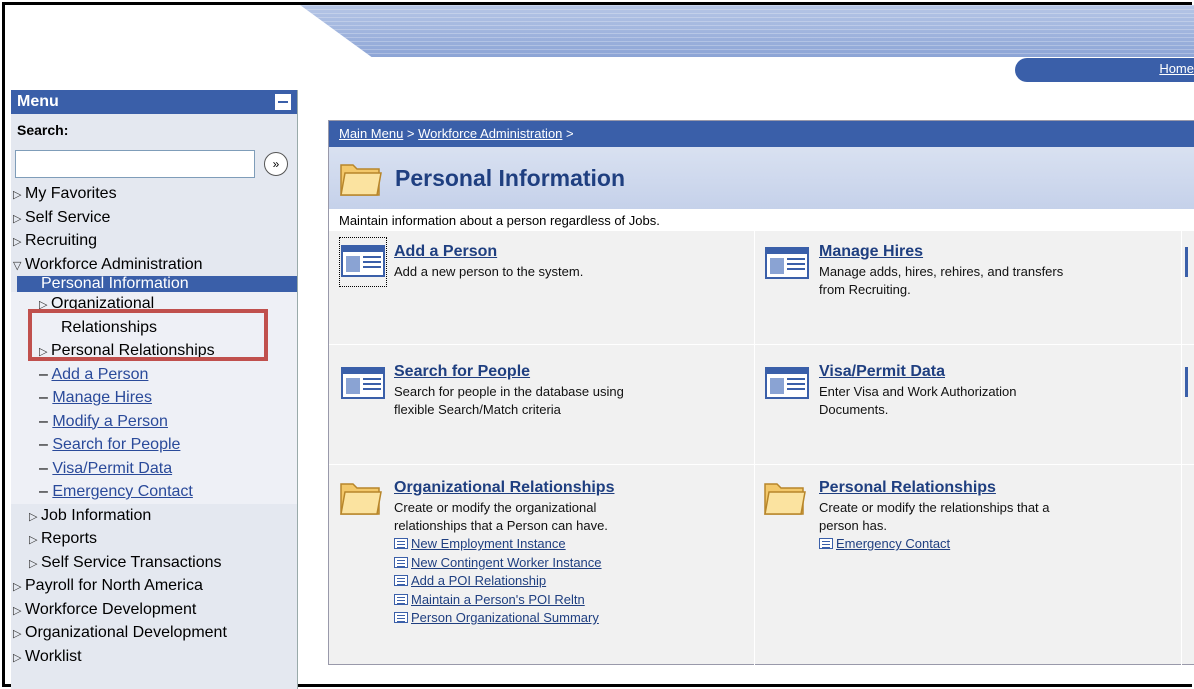  Describe the element at coordinates (761, 178) in the screenshot. I see `title-bar: Personal Information` at that location.